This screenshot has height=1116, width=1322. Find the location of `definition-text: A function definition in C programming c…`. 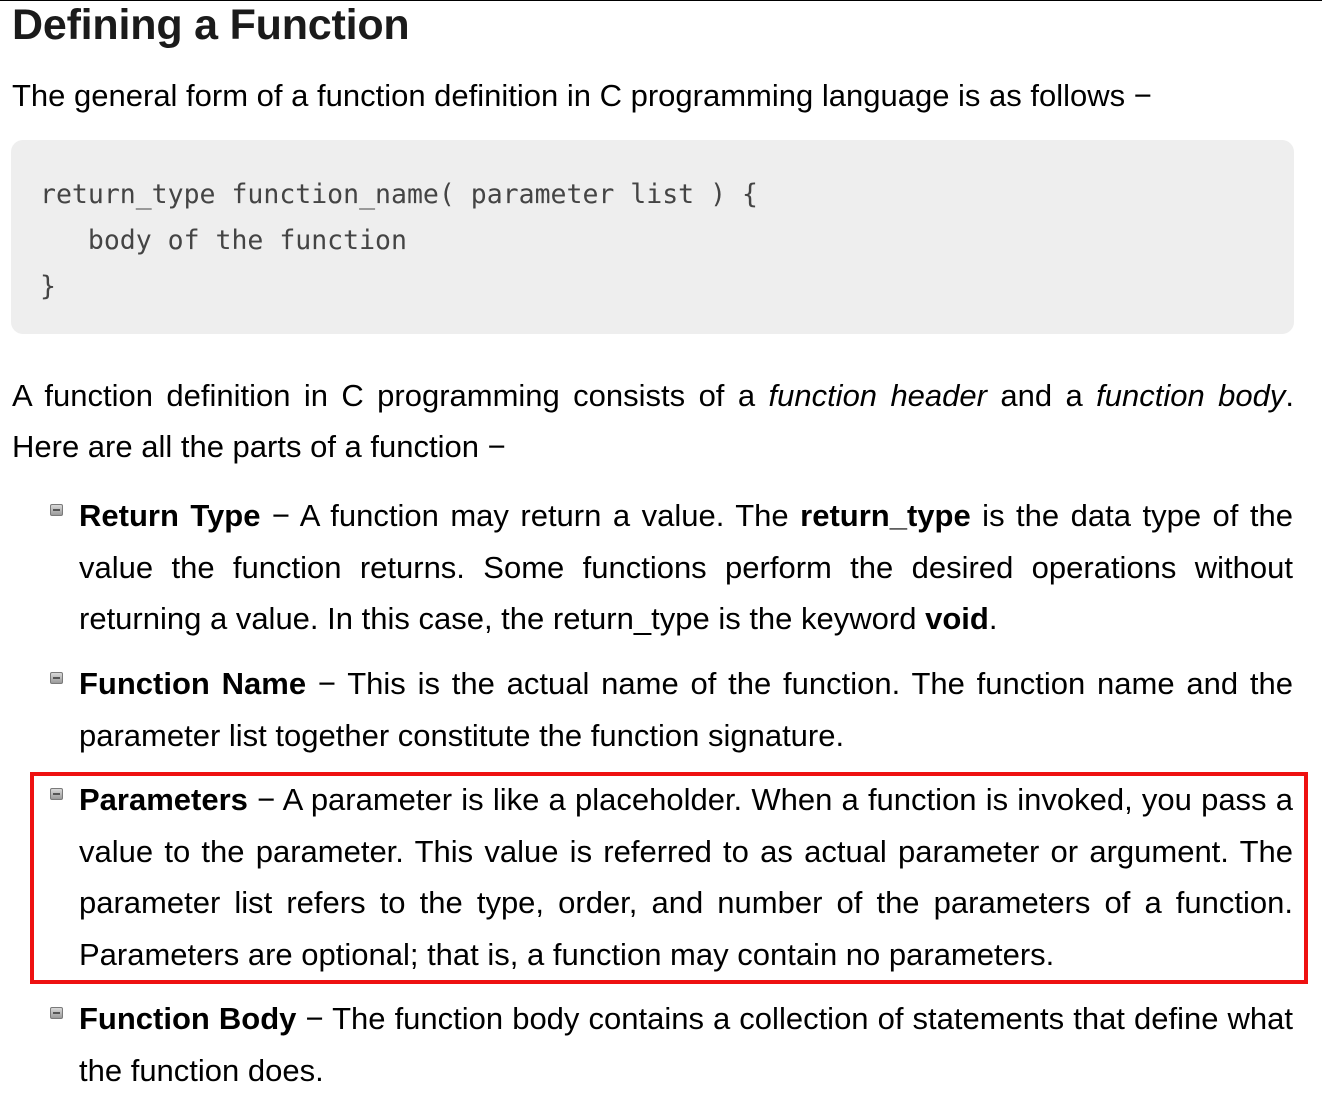

definition-text: A function definition in C programming c… is located at coordinates (390, 395).